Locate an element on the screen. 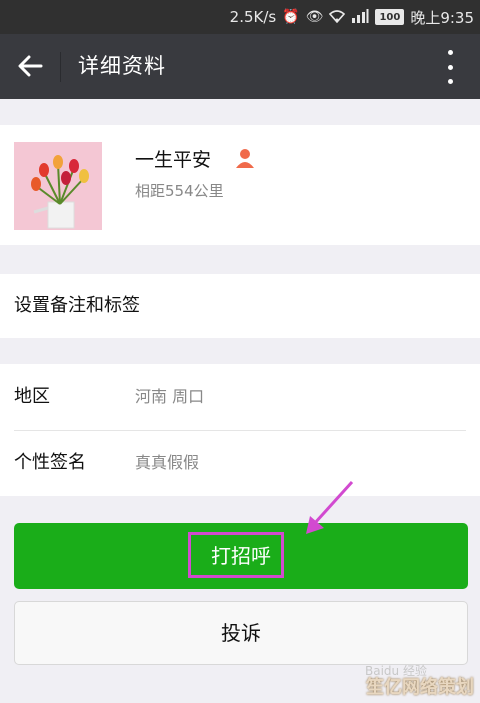 Image resolution: width=480 pixels, height=703 pixels. distance-text: 相距554公里 is located at coordinates (179, 191).